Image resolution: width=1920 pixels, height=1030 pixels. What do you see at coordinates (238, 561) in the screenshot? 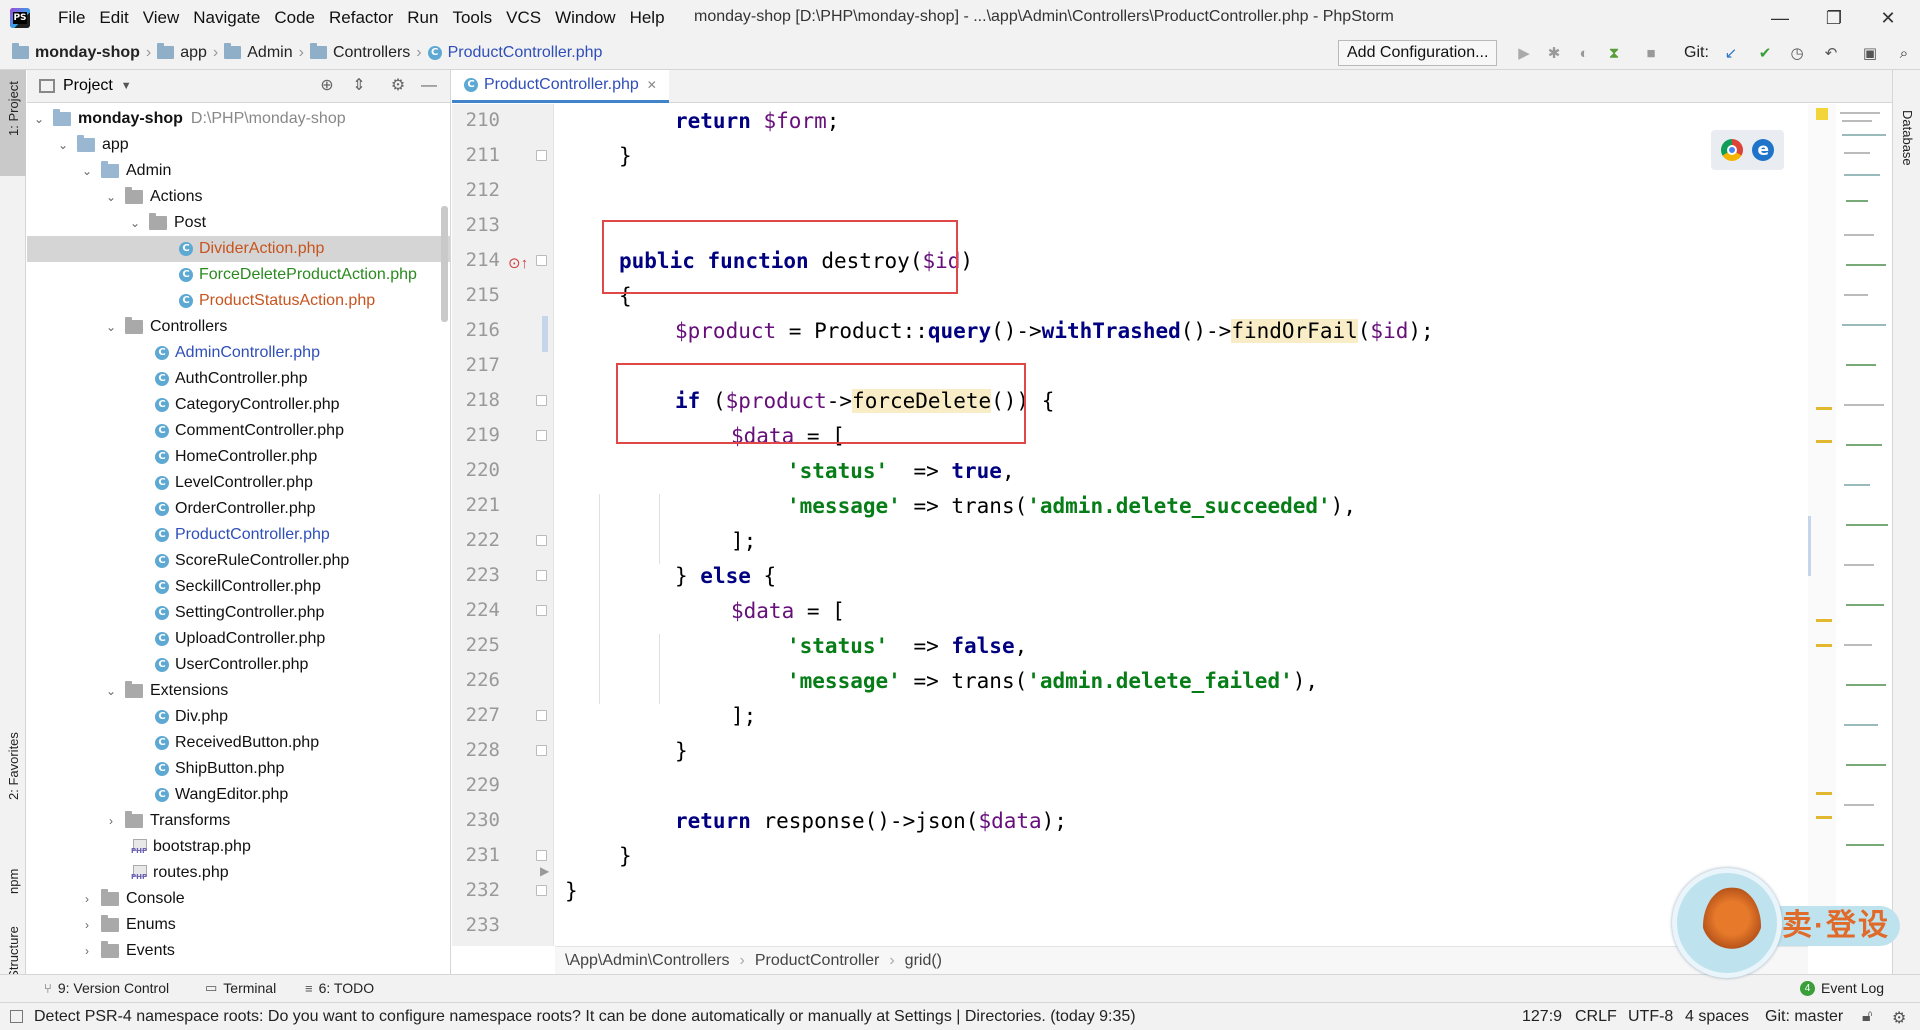
I see `tree-item-scorerulecontroller: C ScoreRuleController.php` at bounding box center [238, 561].